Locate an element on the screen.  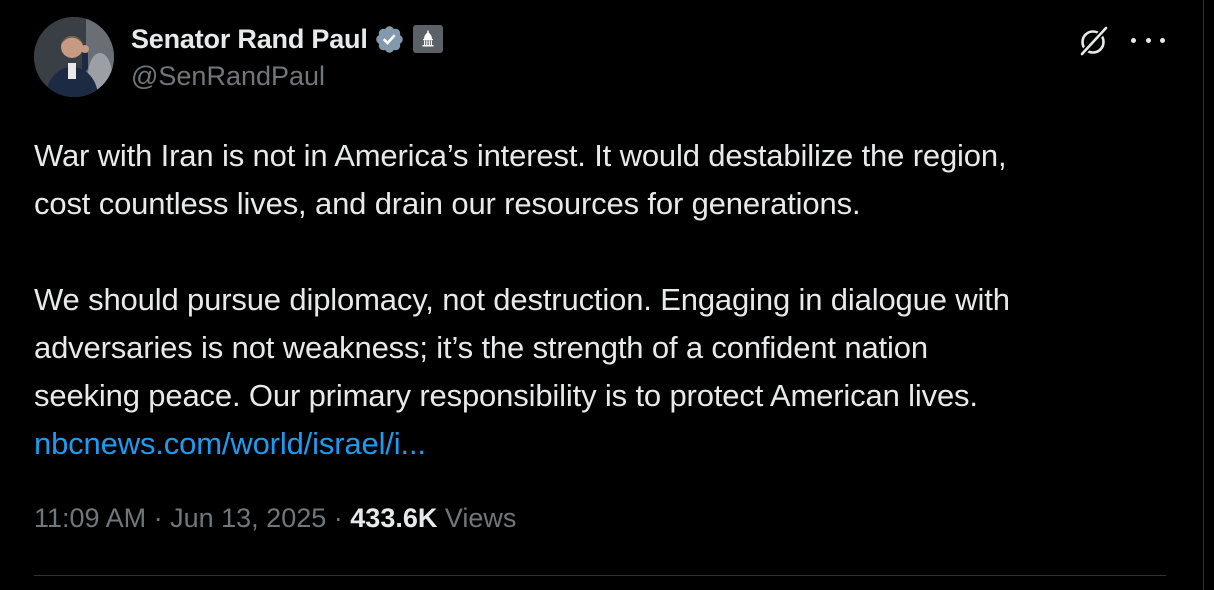
grok-icon is located at coordinates (1094, 41).